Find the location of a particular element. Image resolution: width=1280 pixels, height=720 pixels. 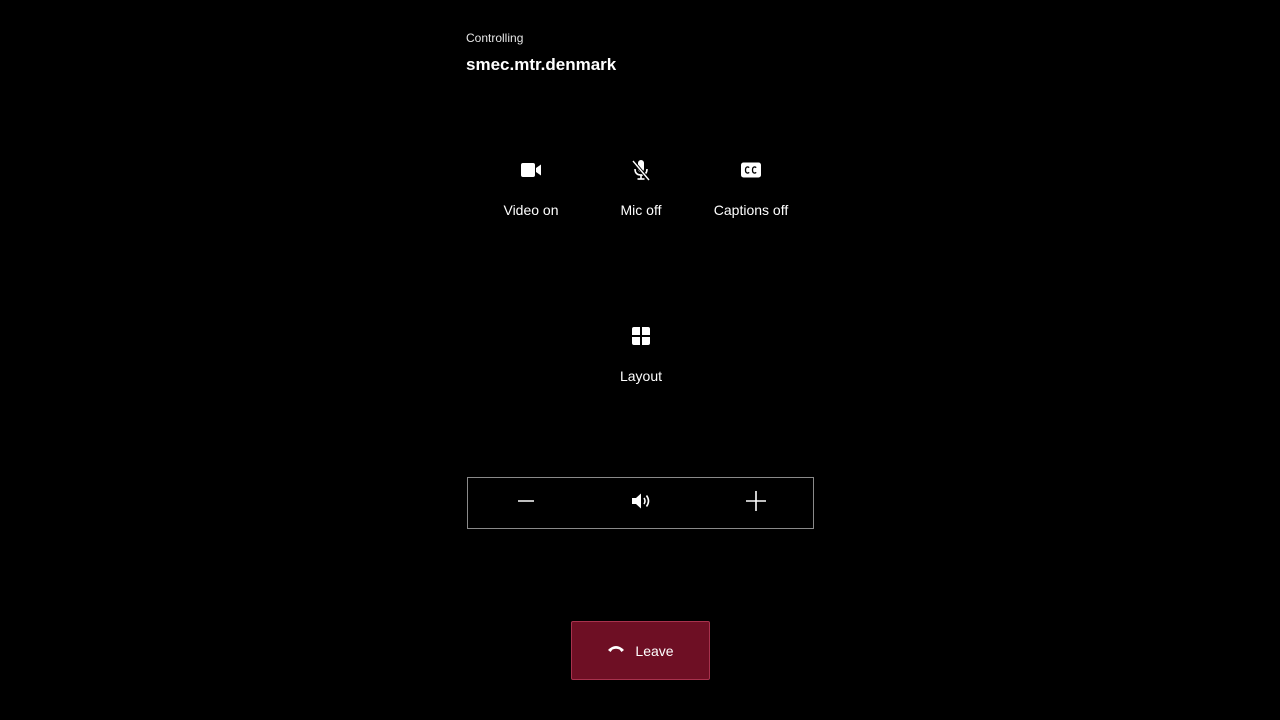

controlling-label: Controlling is located at coordinates (495, 38).